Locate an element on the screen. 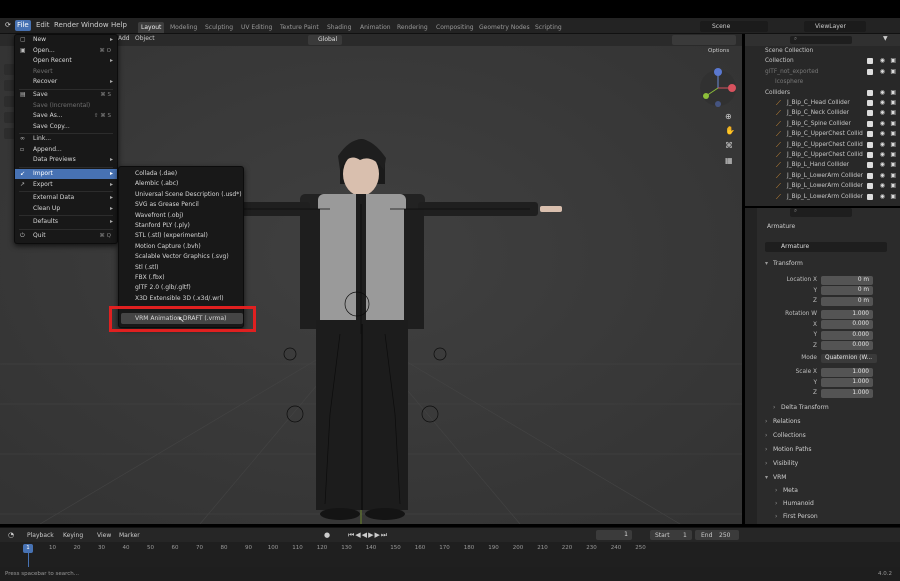  menu-file: File is located at coordinates (23, 25).